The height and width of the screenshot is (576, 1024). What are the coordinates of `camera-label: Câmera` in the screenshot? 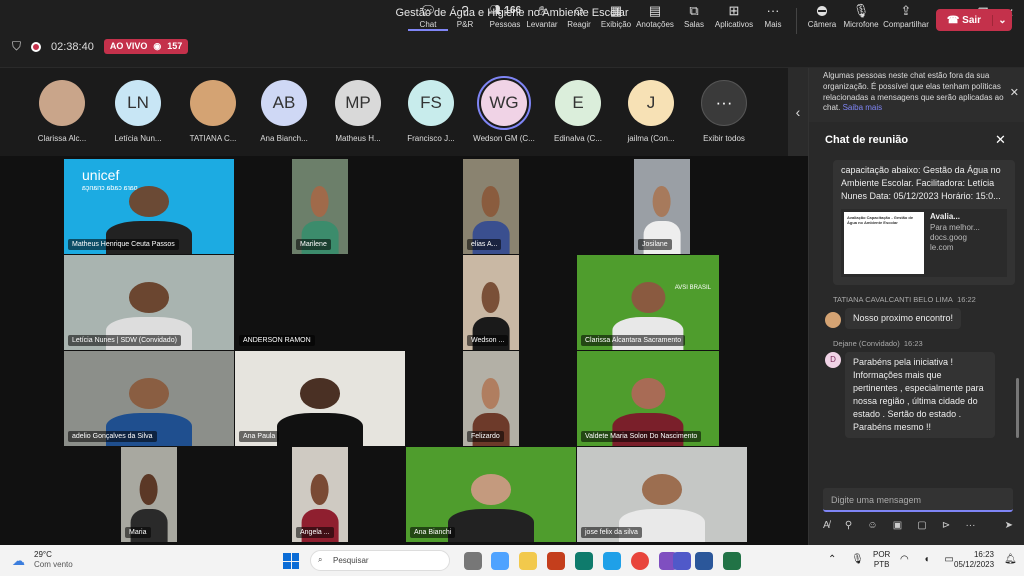 It's located at (822, 24).